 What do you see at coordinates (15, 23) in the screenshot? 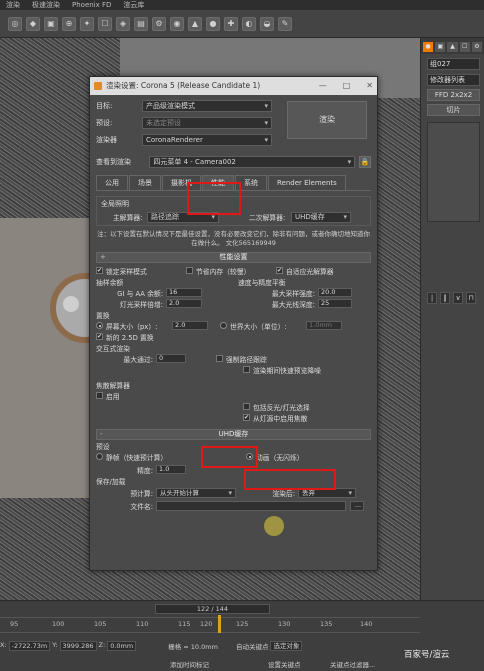
I see `toolbar-icon: ◎` at bounding box center [15, 23].